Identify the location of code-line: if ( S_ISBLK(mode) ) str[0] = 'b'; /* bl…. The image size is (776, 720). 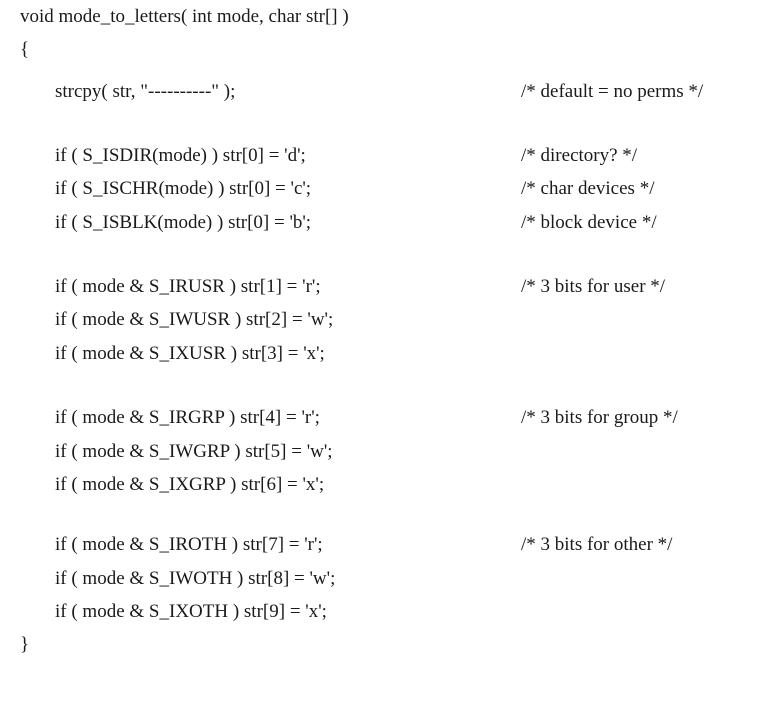
(388, 223).